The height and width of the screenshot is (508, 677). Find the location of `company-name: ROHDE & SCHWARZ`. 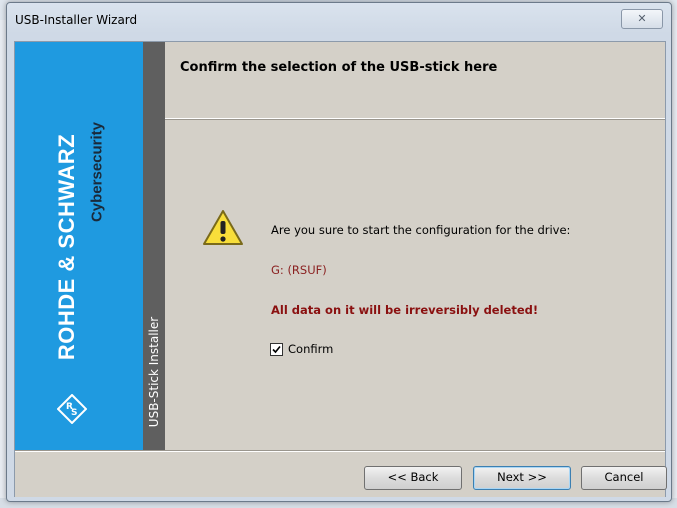

company-name: ROHDE & SCHWARZ is located at coordinates (66, 247).